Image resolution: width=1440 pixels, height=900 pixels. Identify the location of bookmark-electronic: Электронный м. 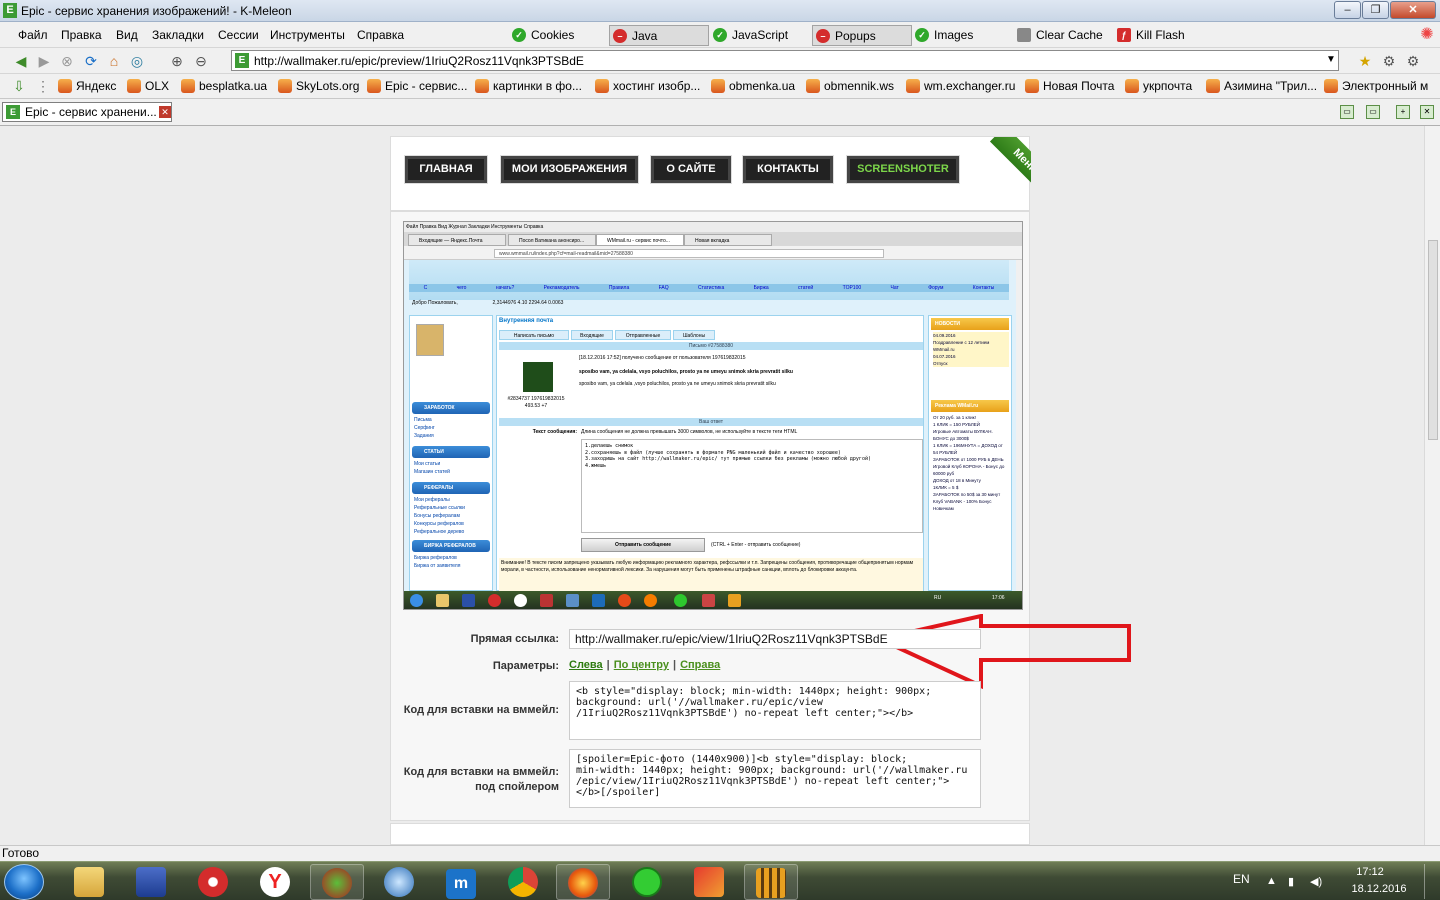
(1376, 86).